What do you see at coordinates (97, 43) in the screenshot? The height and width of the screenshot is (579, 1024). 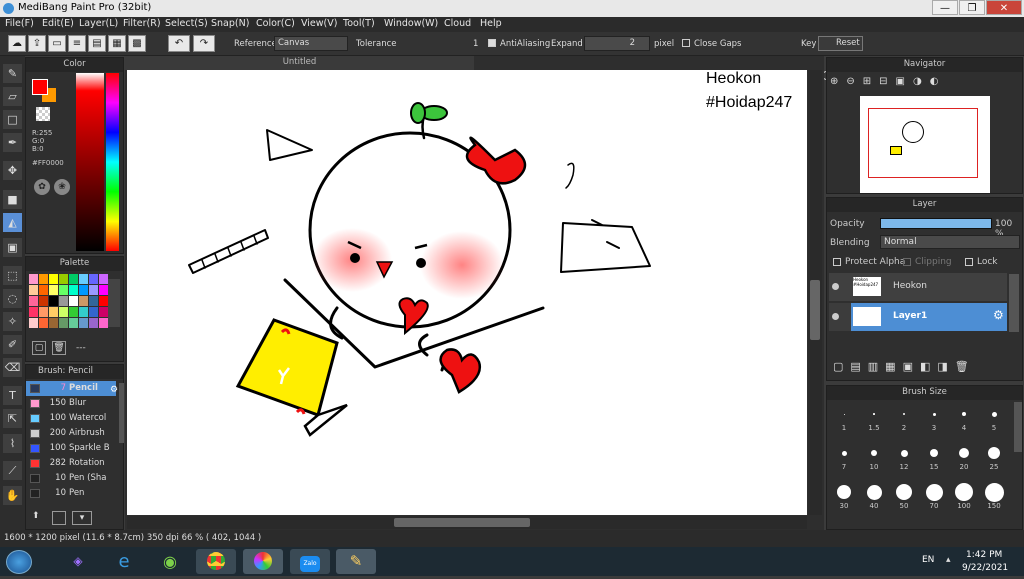 I see `document-icon: ▤` at bounding box center [97, 43].